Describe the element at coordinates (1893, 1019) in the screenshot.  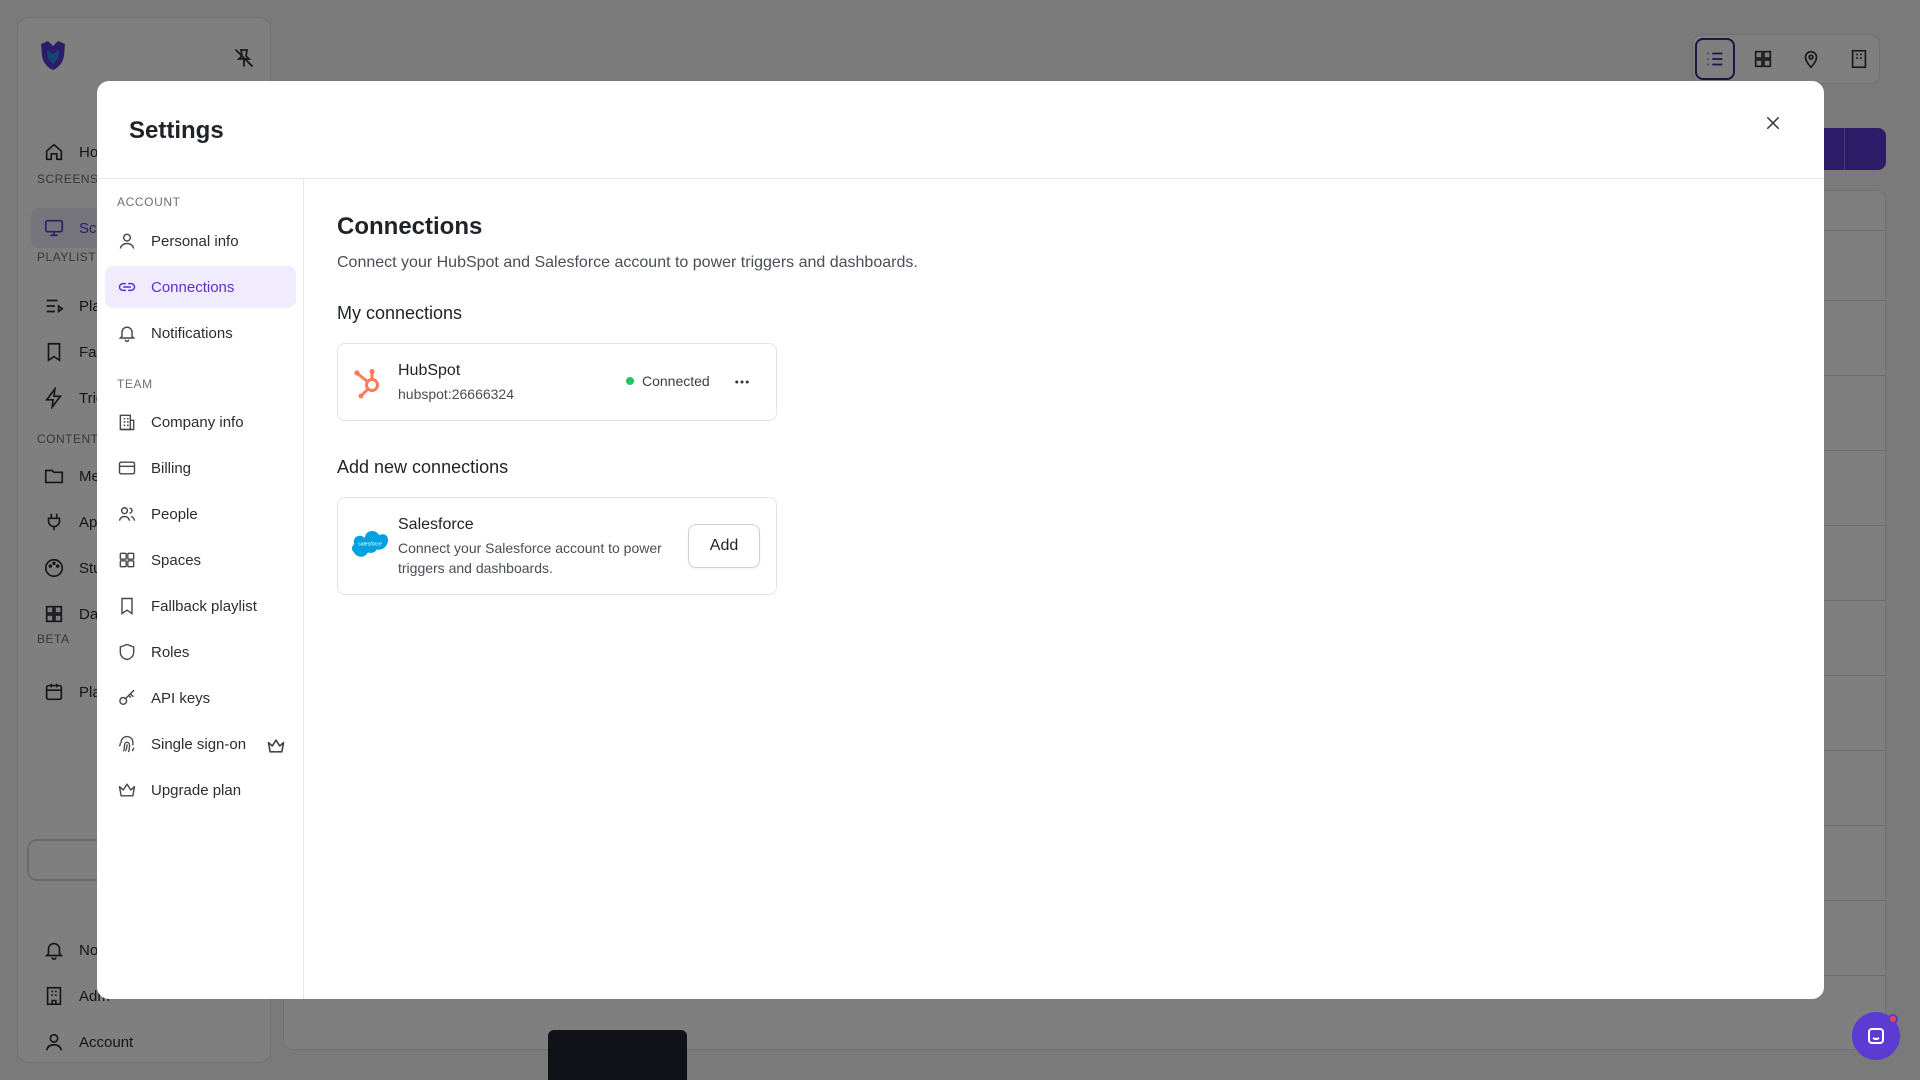
I see `unread-badge` at that location.